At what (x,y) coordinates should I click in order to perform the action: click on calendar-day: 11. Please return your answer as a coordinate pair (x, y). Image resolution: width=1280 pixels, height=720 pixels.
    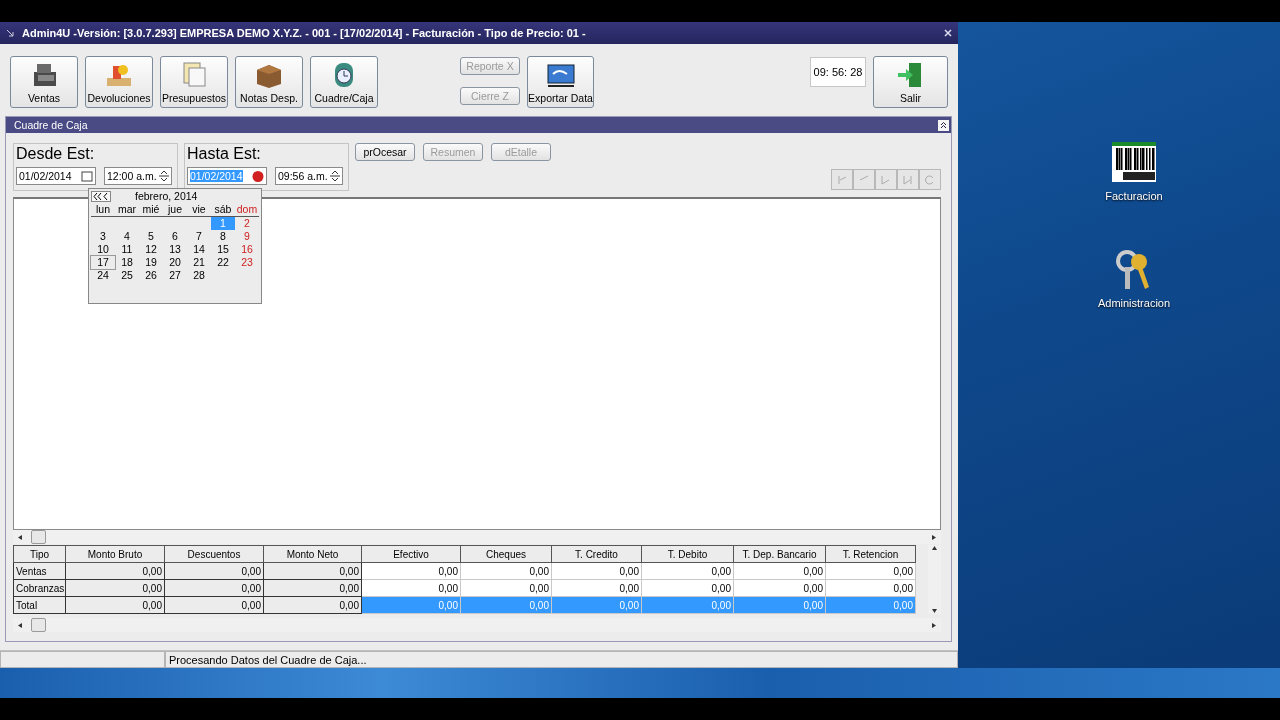
    Looking at the image, I should click on (127, 249).